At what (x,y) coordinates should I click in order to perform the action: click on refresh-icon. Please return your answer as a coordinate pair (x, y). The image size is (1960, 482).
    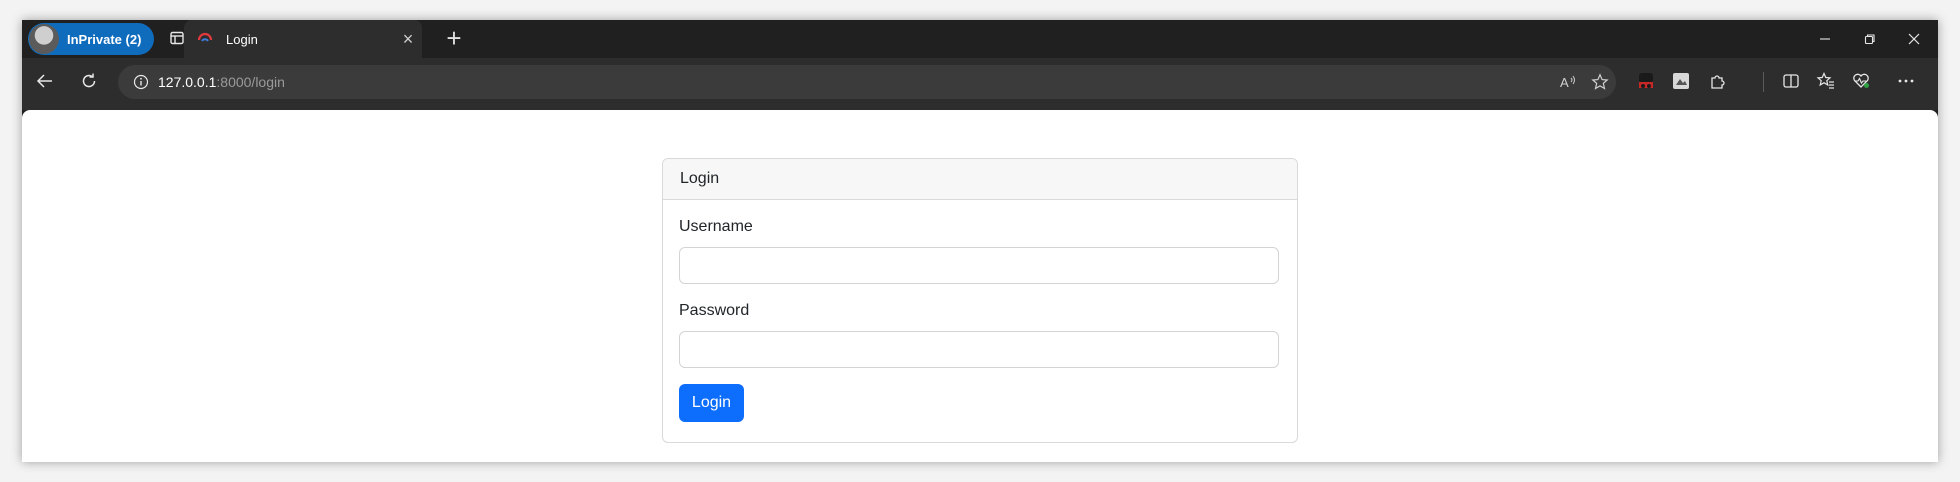
    Looking at the image, I should click on (89, 81).